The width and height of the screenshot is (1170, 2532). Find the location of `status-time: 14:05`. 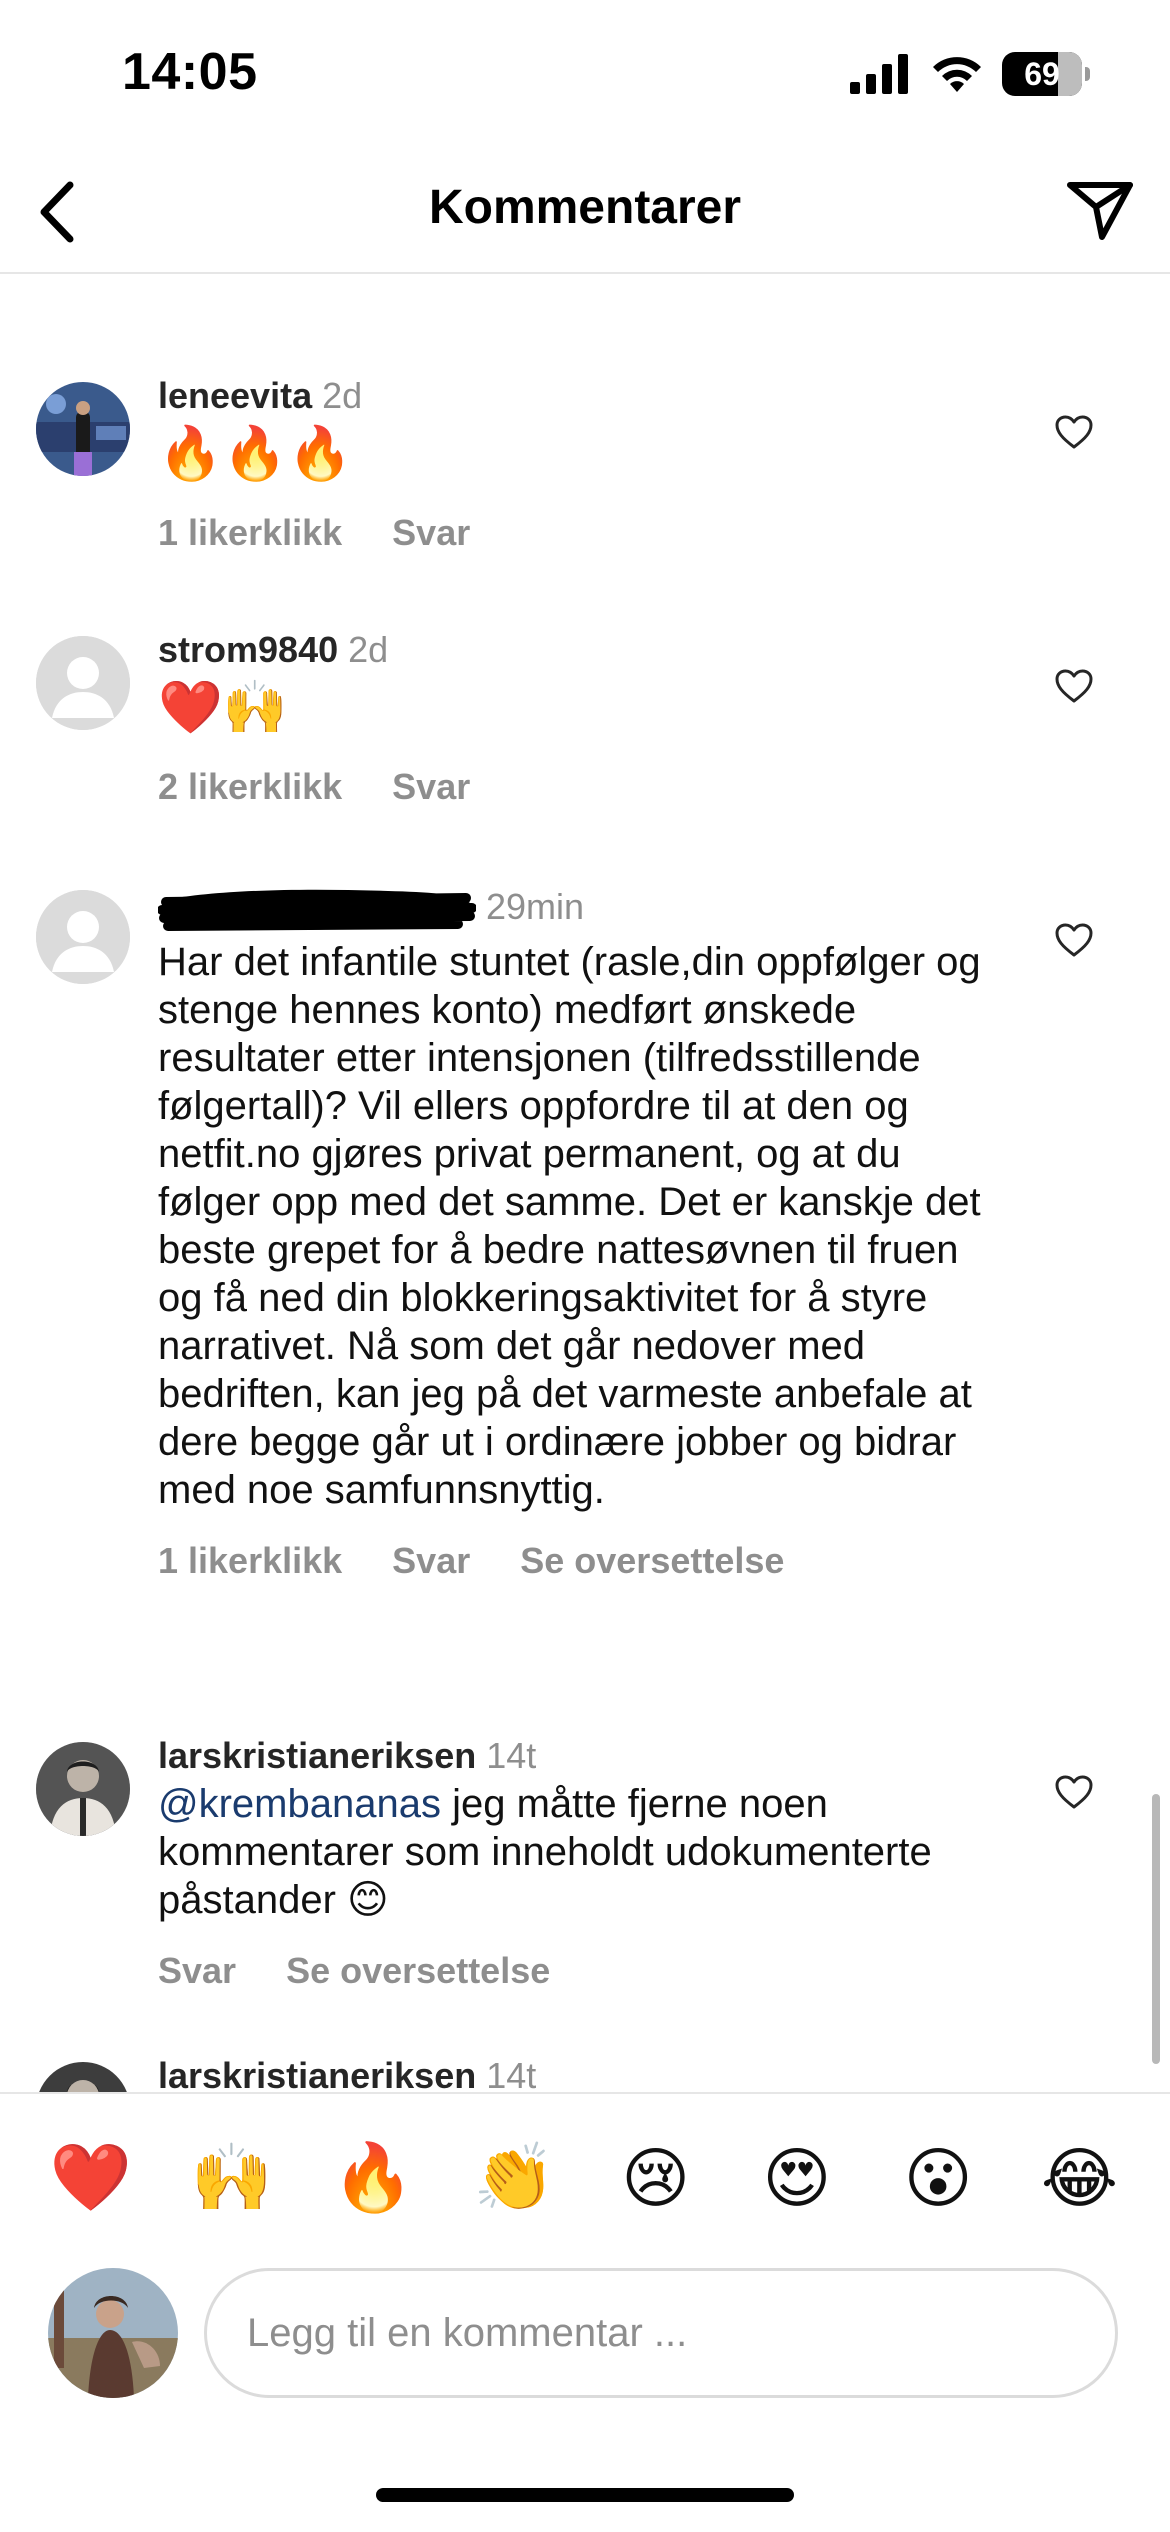

status-time: 14:05 is located at coordinates (190, 72).